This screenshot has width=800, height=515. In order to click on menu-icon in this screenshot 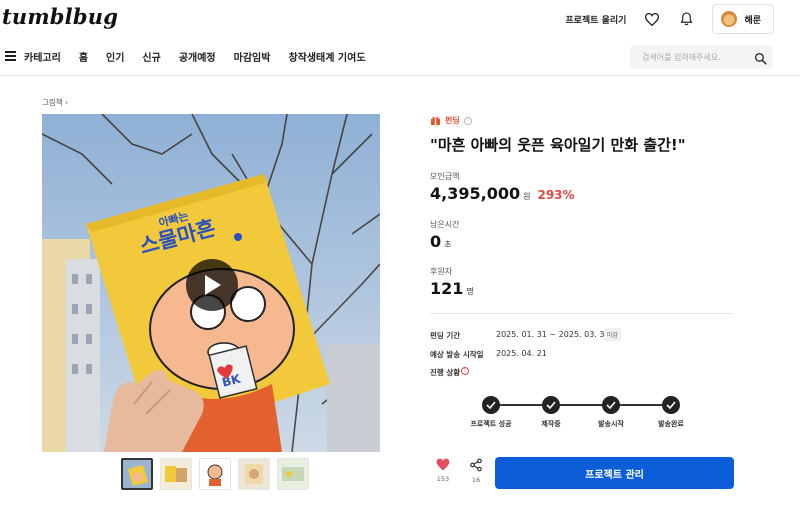, I will do `click(10, 56)`.